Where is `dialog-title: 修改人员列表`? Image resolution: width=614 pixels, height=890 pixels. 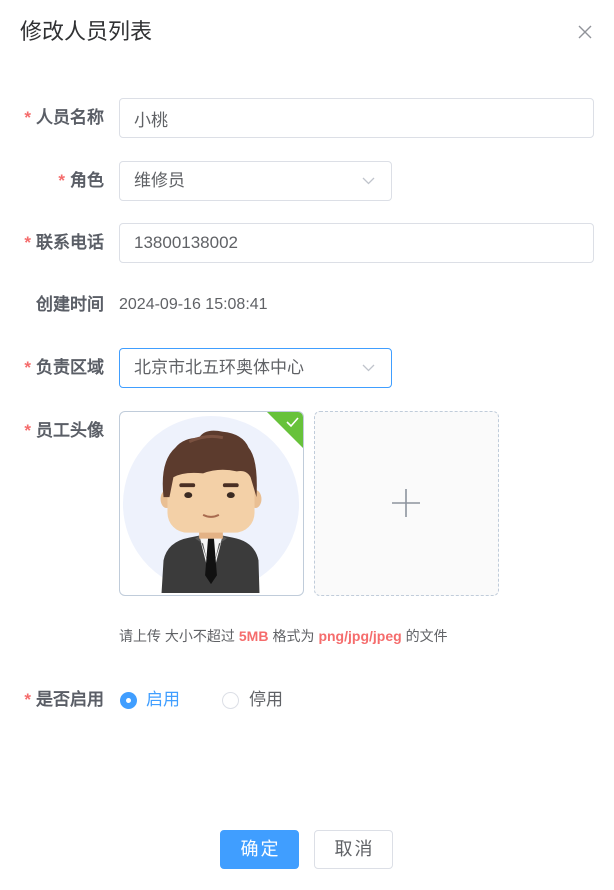 dialog-title: 修改人员列表 is located at coordinates (86, 31).